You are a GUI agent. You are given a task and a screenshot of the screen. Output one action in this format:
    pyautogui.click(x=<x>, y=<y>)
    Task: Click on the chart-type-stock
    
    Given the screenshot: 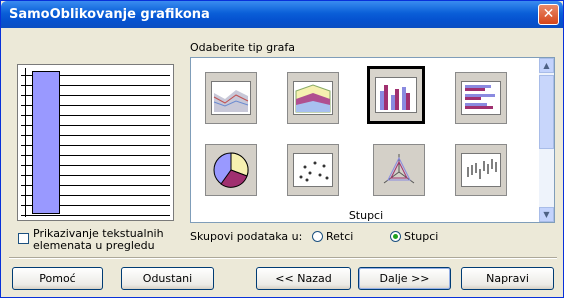 What is the action you would take?
    pyautogui.click(x=481, y=170)
    